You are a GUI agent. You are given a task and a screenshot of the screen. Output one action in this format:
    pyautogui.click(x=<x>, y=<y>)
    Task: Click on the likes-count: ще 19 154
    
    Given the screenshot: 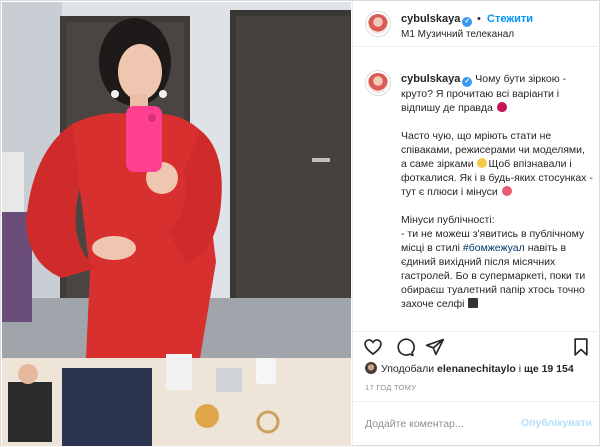 What is the action you would take?
    pyautogui.click(x=549, y=369)
    